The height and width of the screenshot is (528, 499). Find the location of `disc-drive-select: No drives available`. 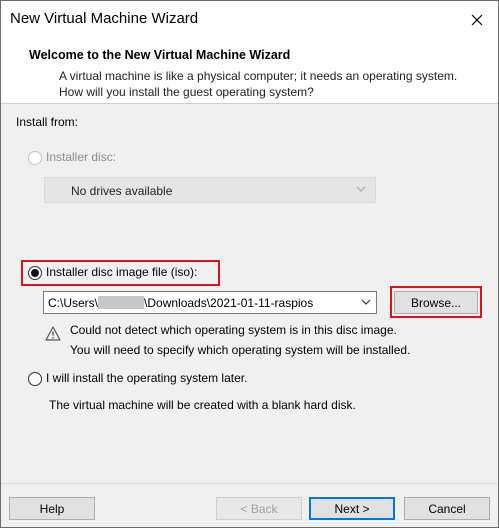

disc-drive-select: No drives available is located at coordinates (210, 190).